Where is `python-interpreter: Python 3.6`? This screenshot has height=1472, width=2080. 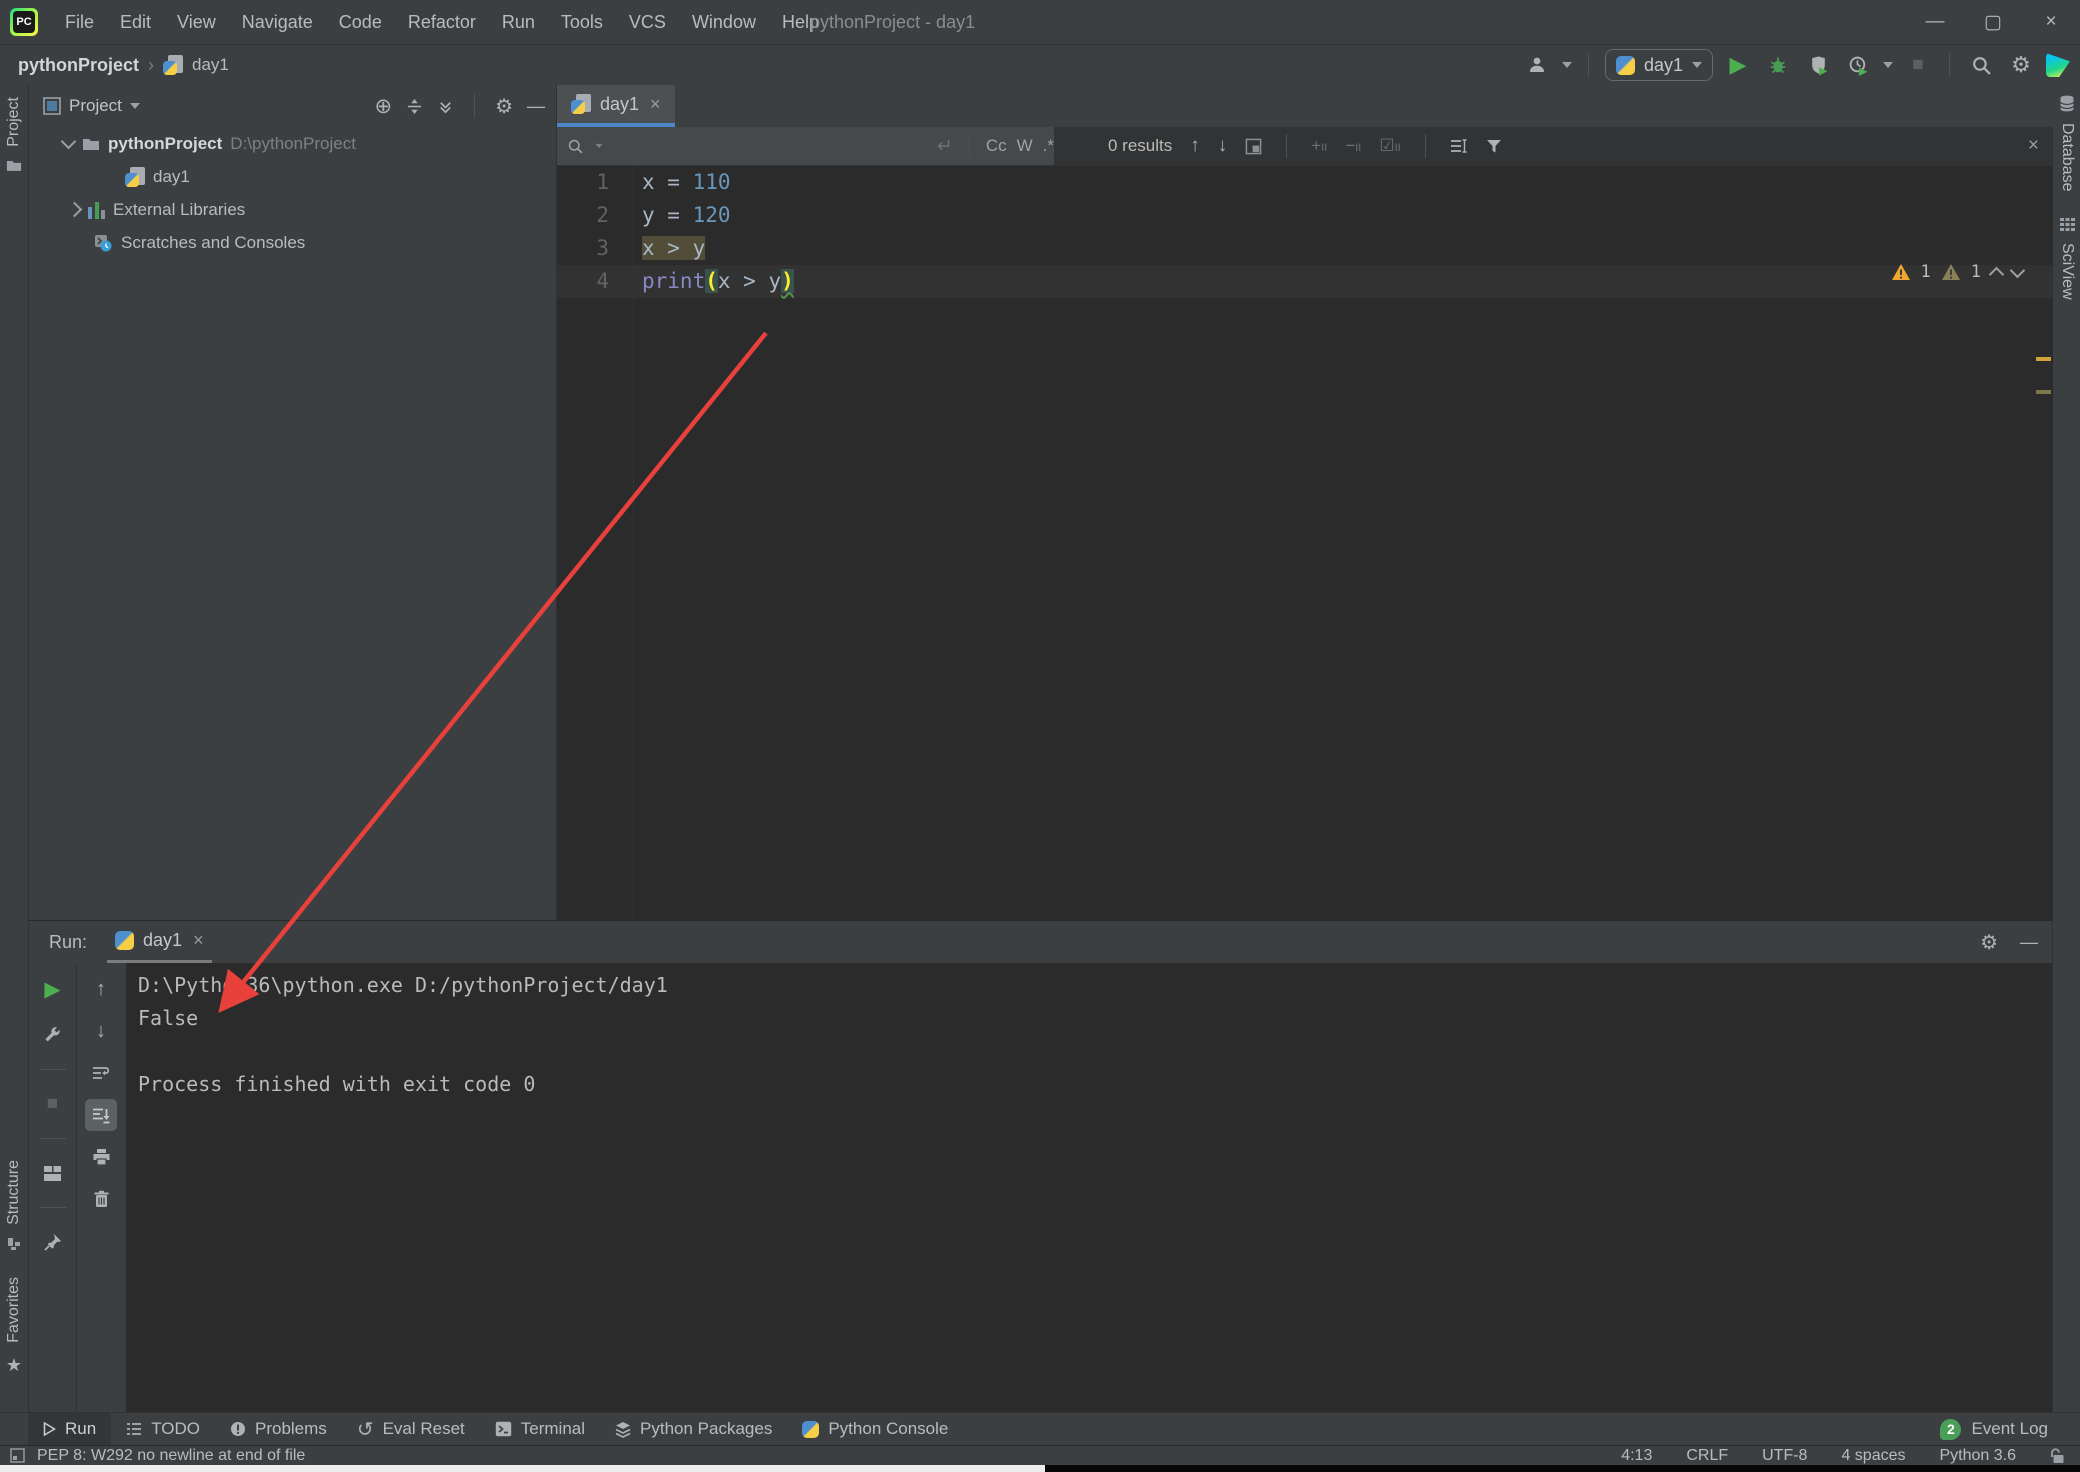
python-interpreter: Python 3.6 is located at coordinates (1978, 1456).